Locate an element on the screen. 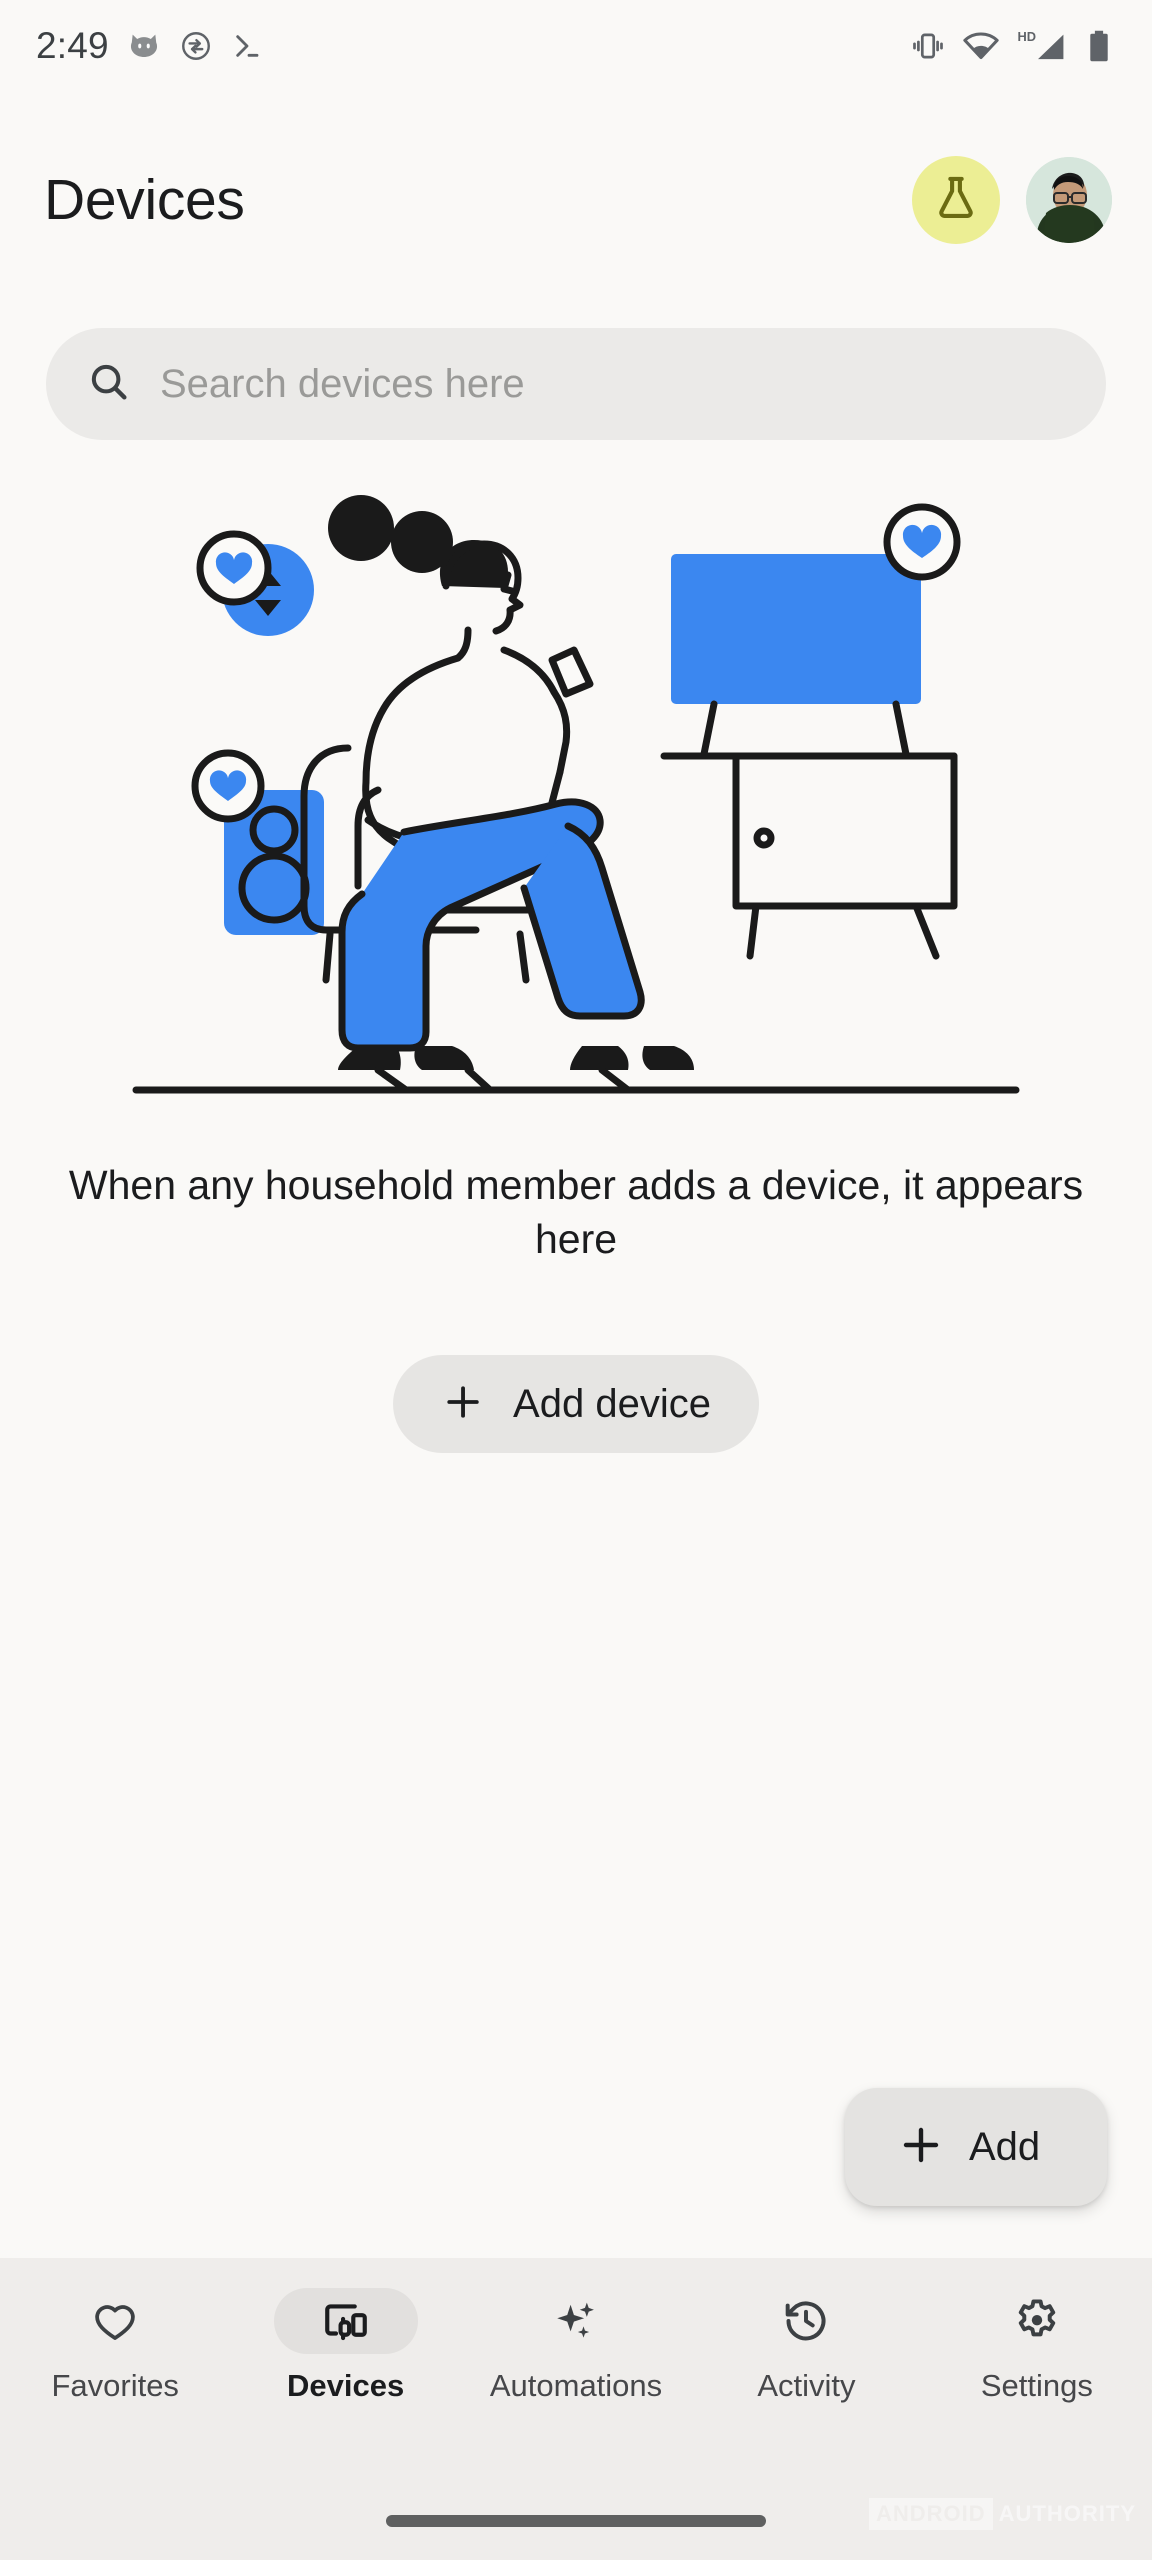 Image resolution: width=1152 pixels, height=2560 pixels. app-header: Devices is located at coordinates (576, 200).